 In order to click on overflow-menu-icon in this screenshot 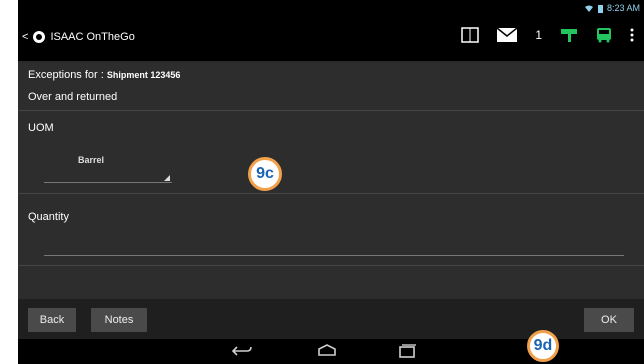, I will do `click(632, 35)`.